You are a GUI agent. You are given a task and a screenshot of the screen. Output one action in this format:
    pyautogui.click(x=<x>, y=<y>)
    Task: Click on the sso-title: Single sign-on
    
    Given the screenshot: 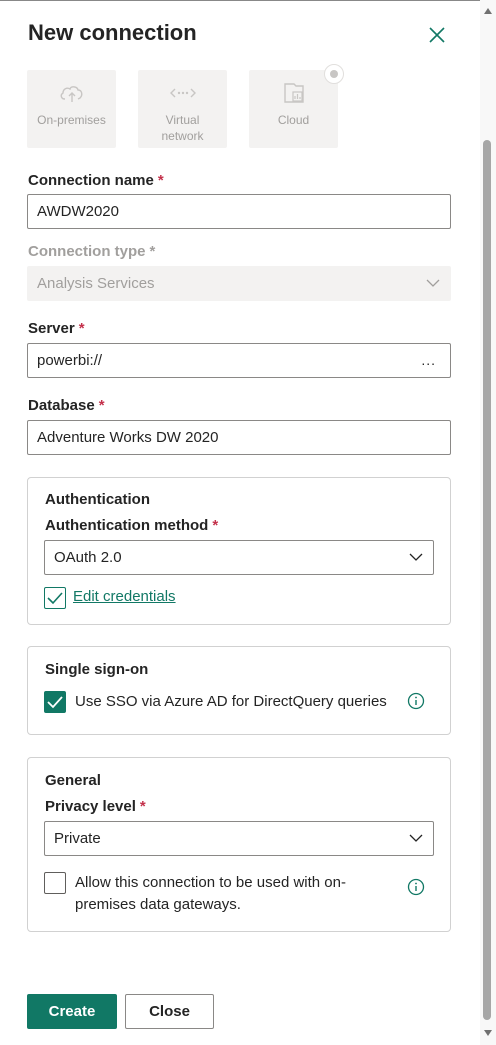 What is the action you would take?
    pyautogui.click(x=97, y=669)
    